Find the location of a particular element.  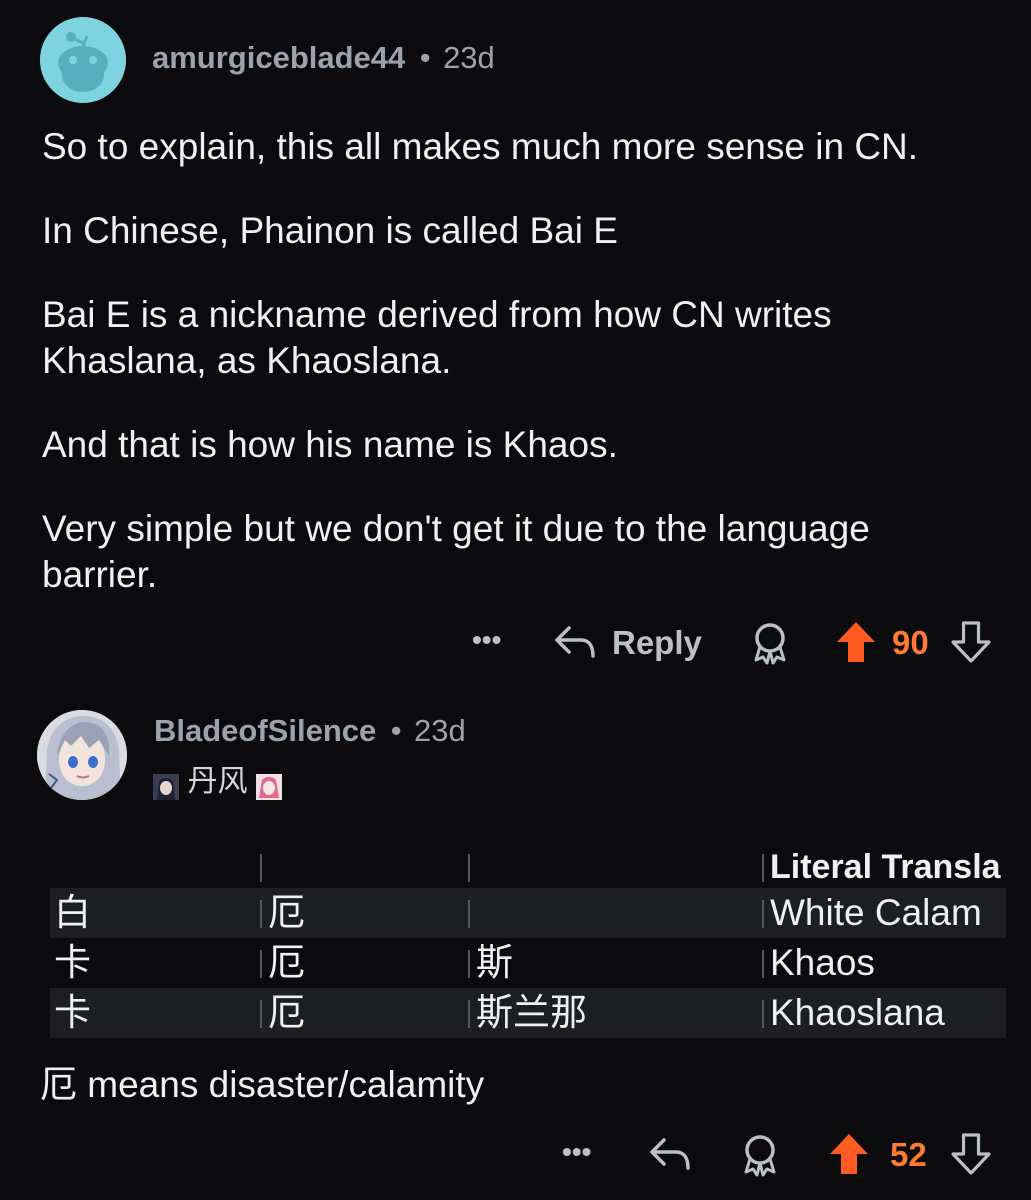

table-cell is located at coordinates (616, 913).